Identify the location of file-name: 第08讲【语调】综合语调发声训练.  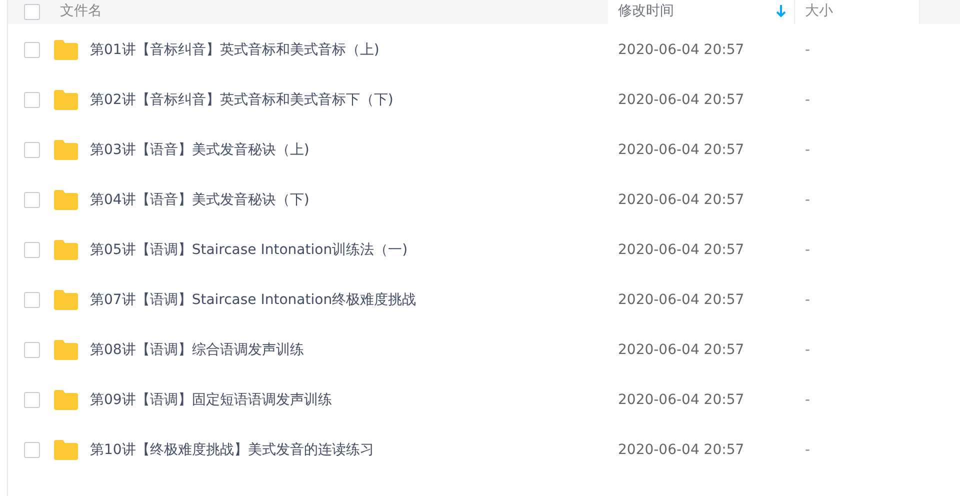
(353, 350).